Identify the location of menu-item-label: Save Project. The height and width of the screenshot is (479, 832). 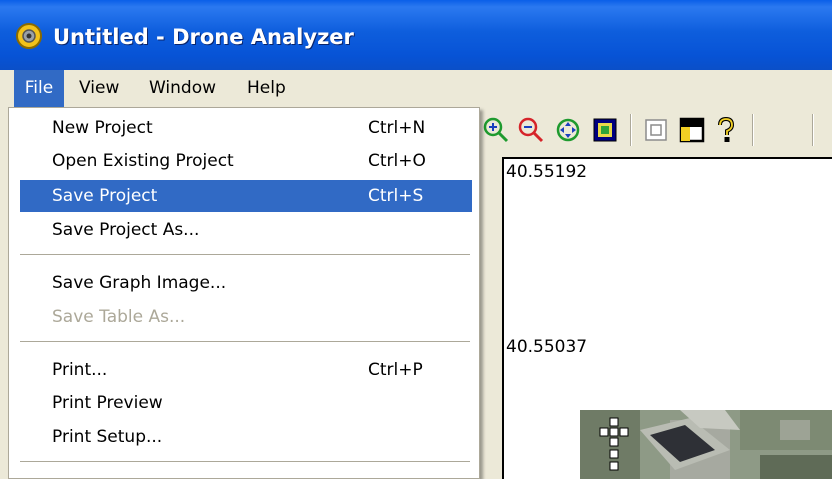
(105, 196).